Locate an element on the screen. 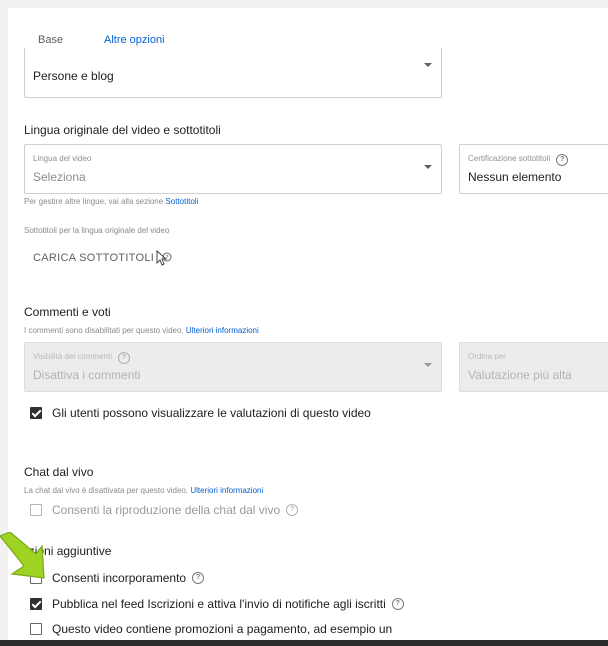  cursor-icon: ? is located at coordinates (164, 257).